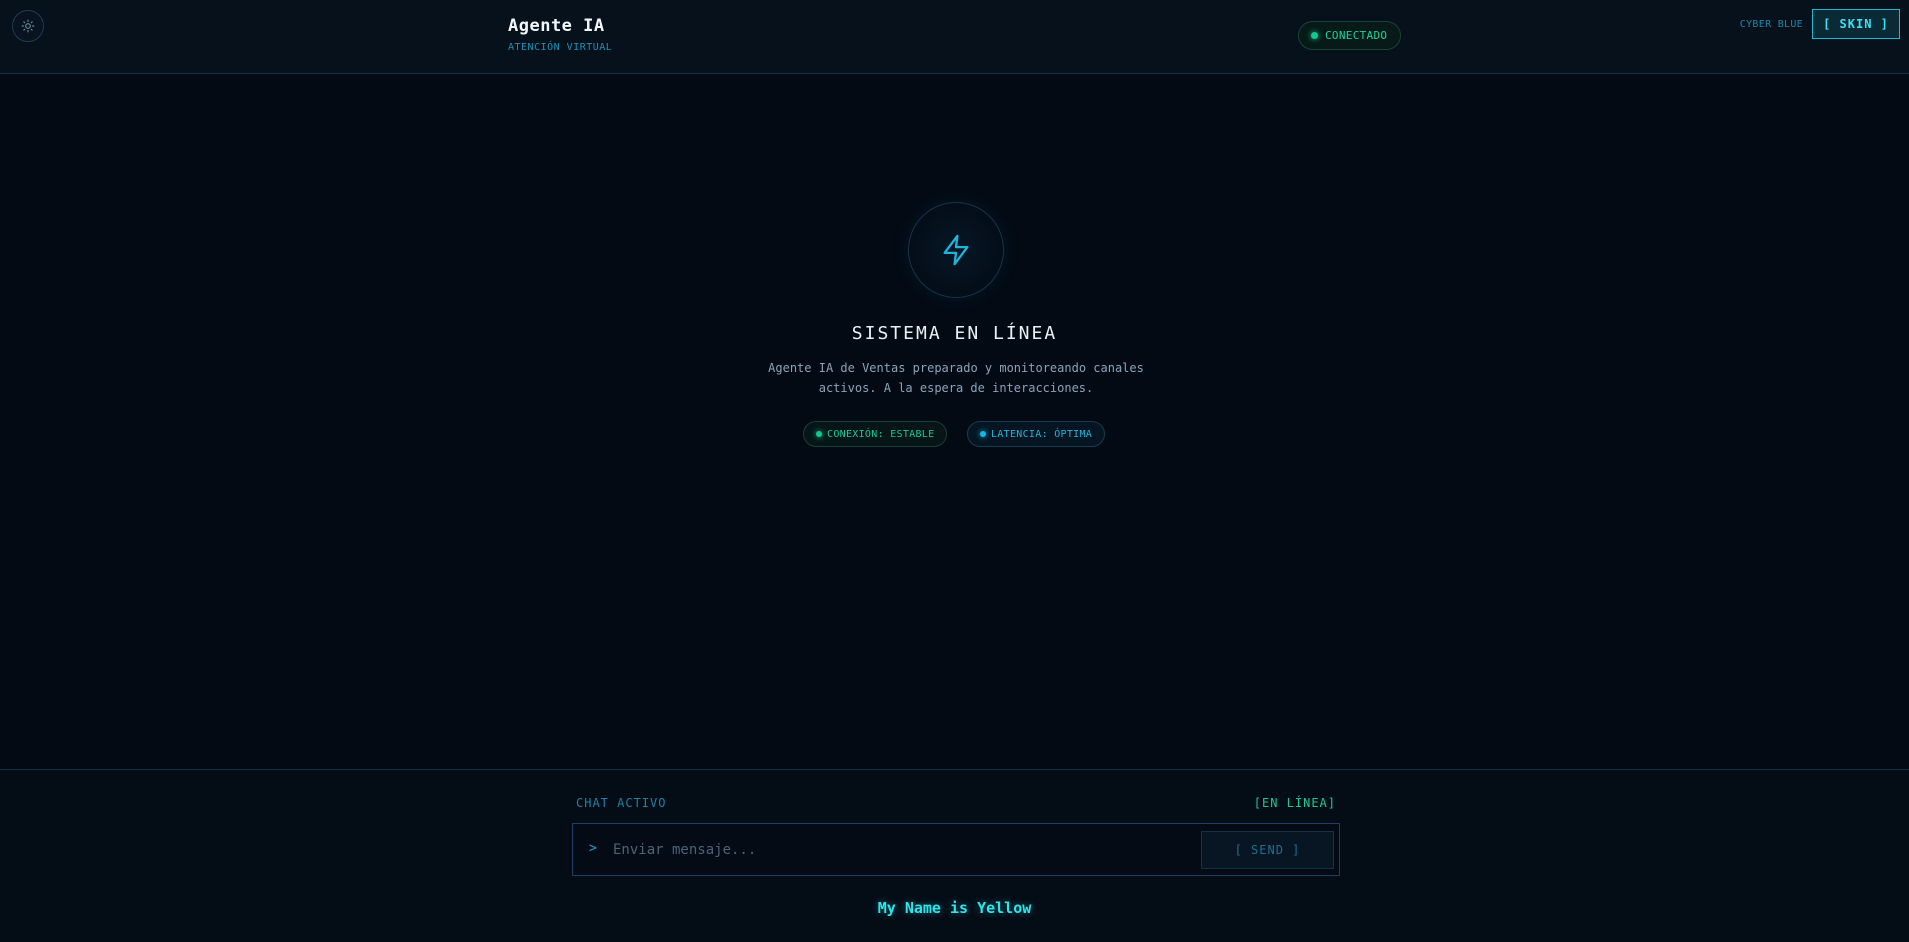 This screenshot has width=1909, height=942. What do you see at coordinates (1314, 35) in the screenshot?
I see `status-dot-icon` at bounding box center [1314, 35].